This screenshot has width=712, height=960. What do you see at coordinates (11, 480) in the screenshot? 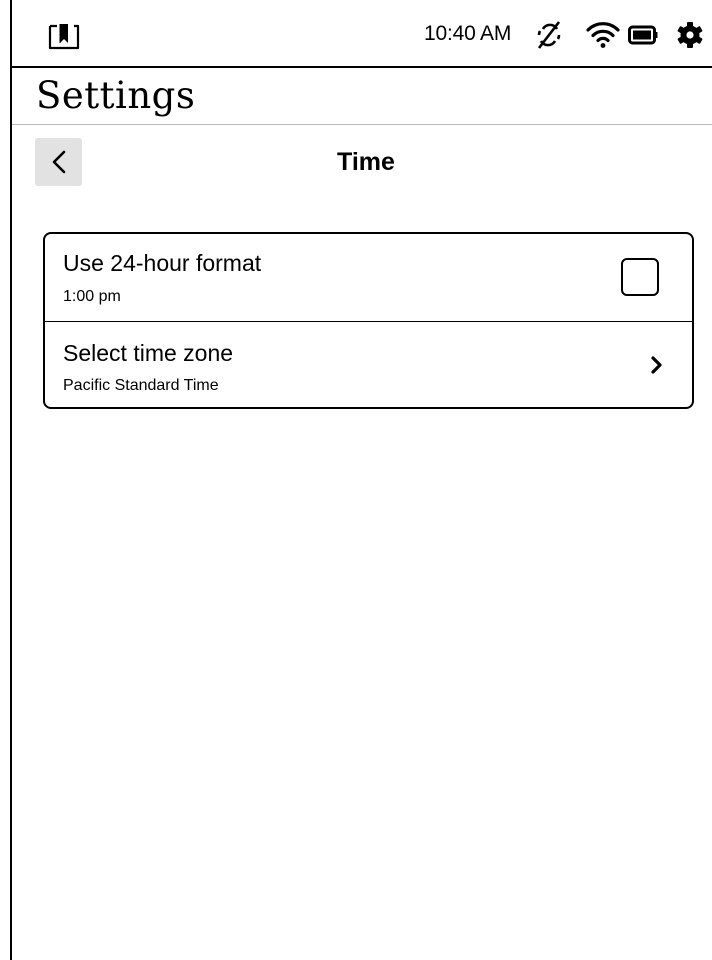
I see `screen-edge` at bounding box center [11, 480].